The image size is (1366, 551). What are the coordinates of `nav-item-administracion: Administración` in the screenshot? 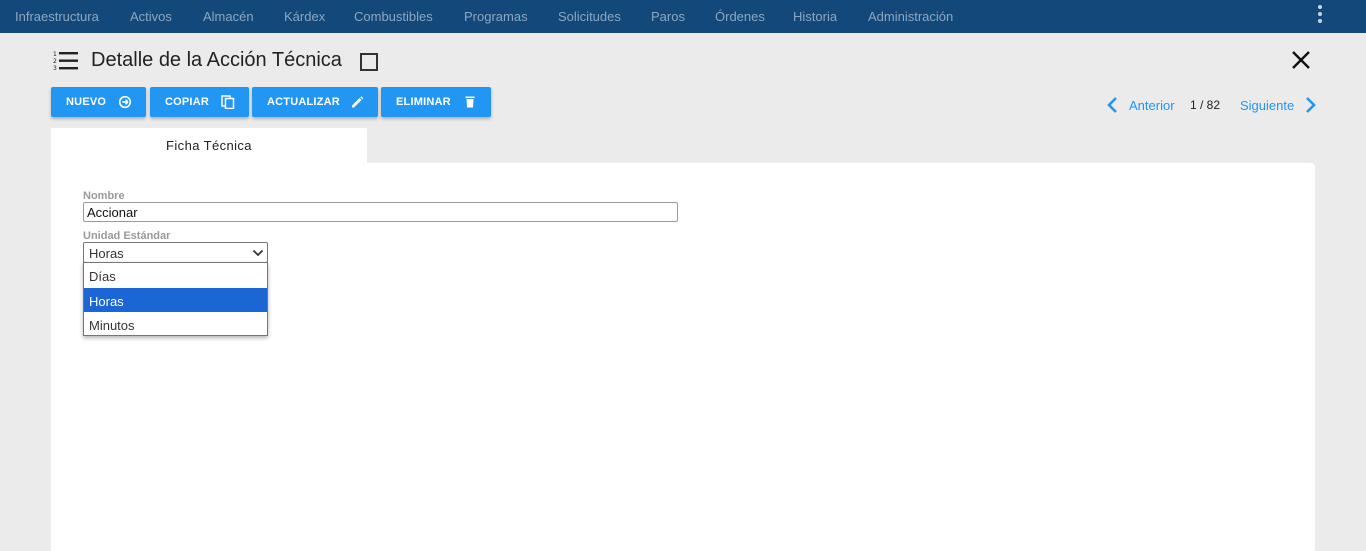 It's located at (910, 16).